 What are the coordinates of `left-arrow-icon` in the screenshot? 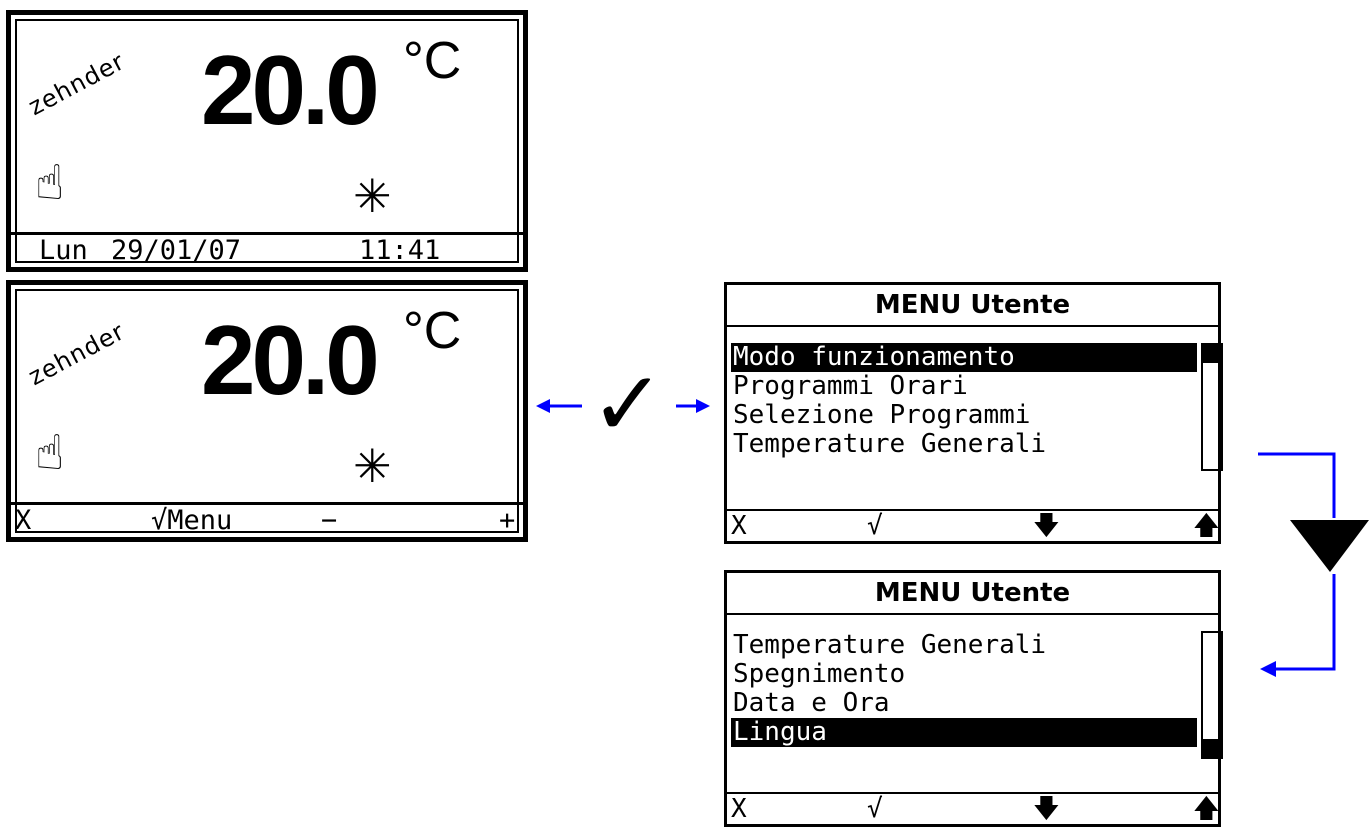 It's located at (559, 406).